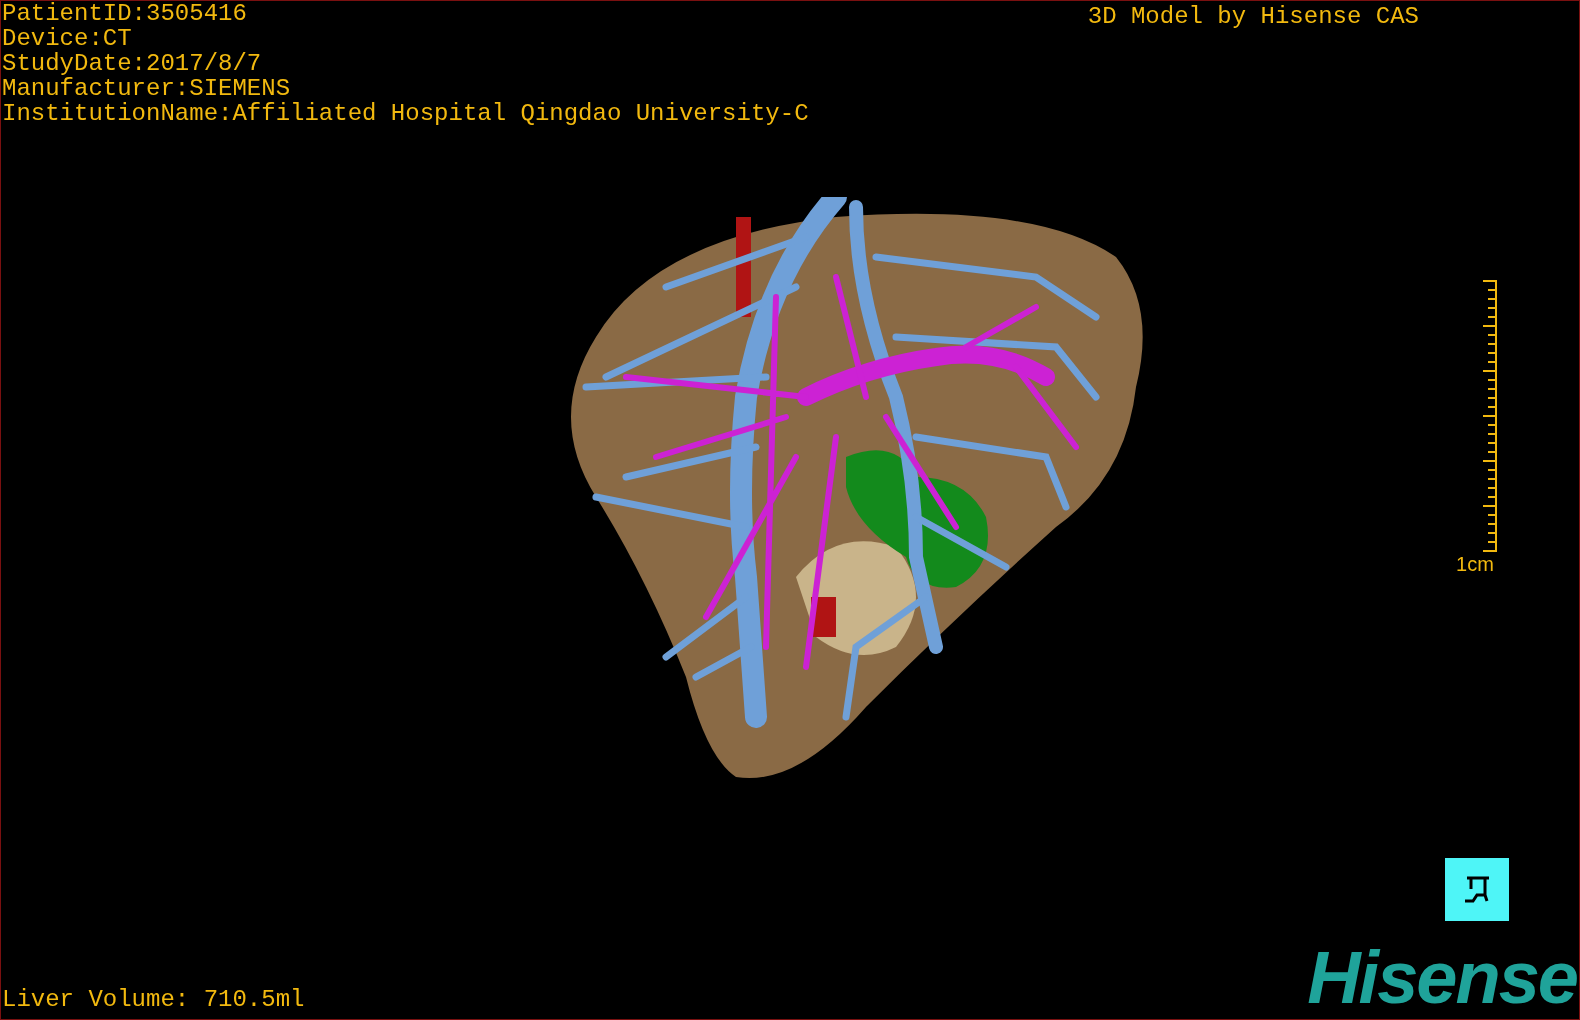  What do you see at coordinates (1475, 564) in the screenshot?
I see `scale-label: 1cm` at bounding box center [1475, 564].